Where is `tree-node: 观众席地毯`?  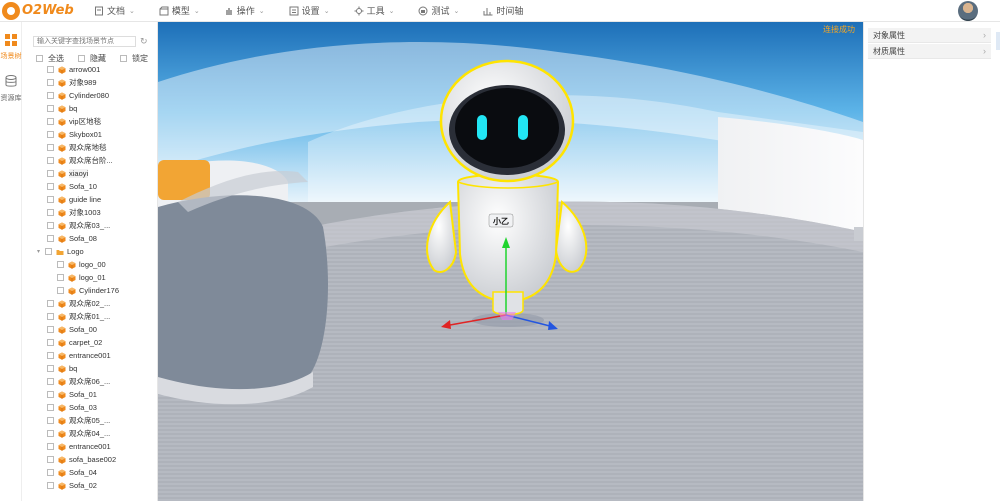 tree-node: 观众席地毯 is located at coordinates (89, 147).